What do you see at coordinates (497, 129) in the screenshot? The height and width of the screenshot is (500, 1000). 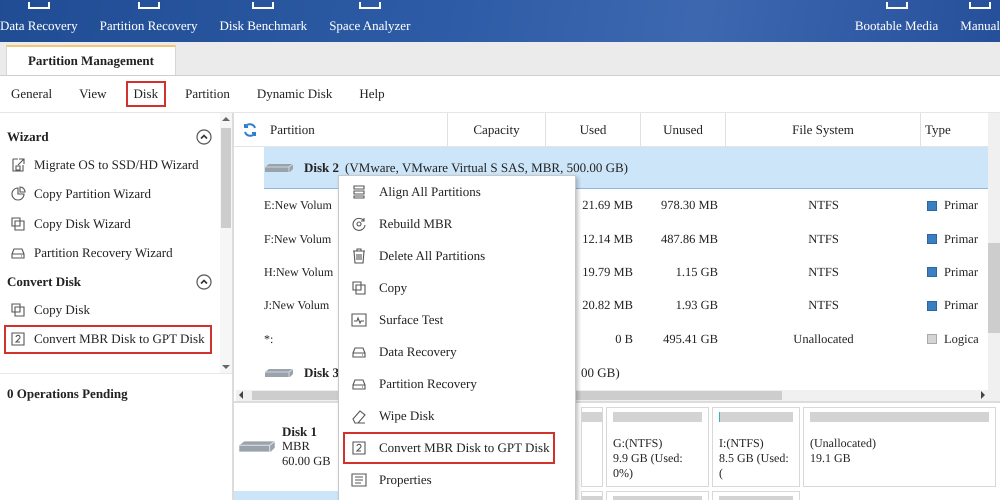 I see `column-header: Capacity` at bounding box center [497, 129].